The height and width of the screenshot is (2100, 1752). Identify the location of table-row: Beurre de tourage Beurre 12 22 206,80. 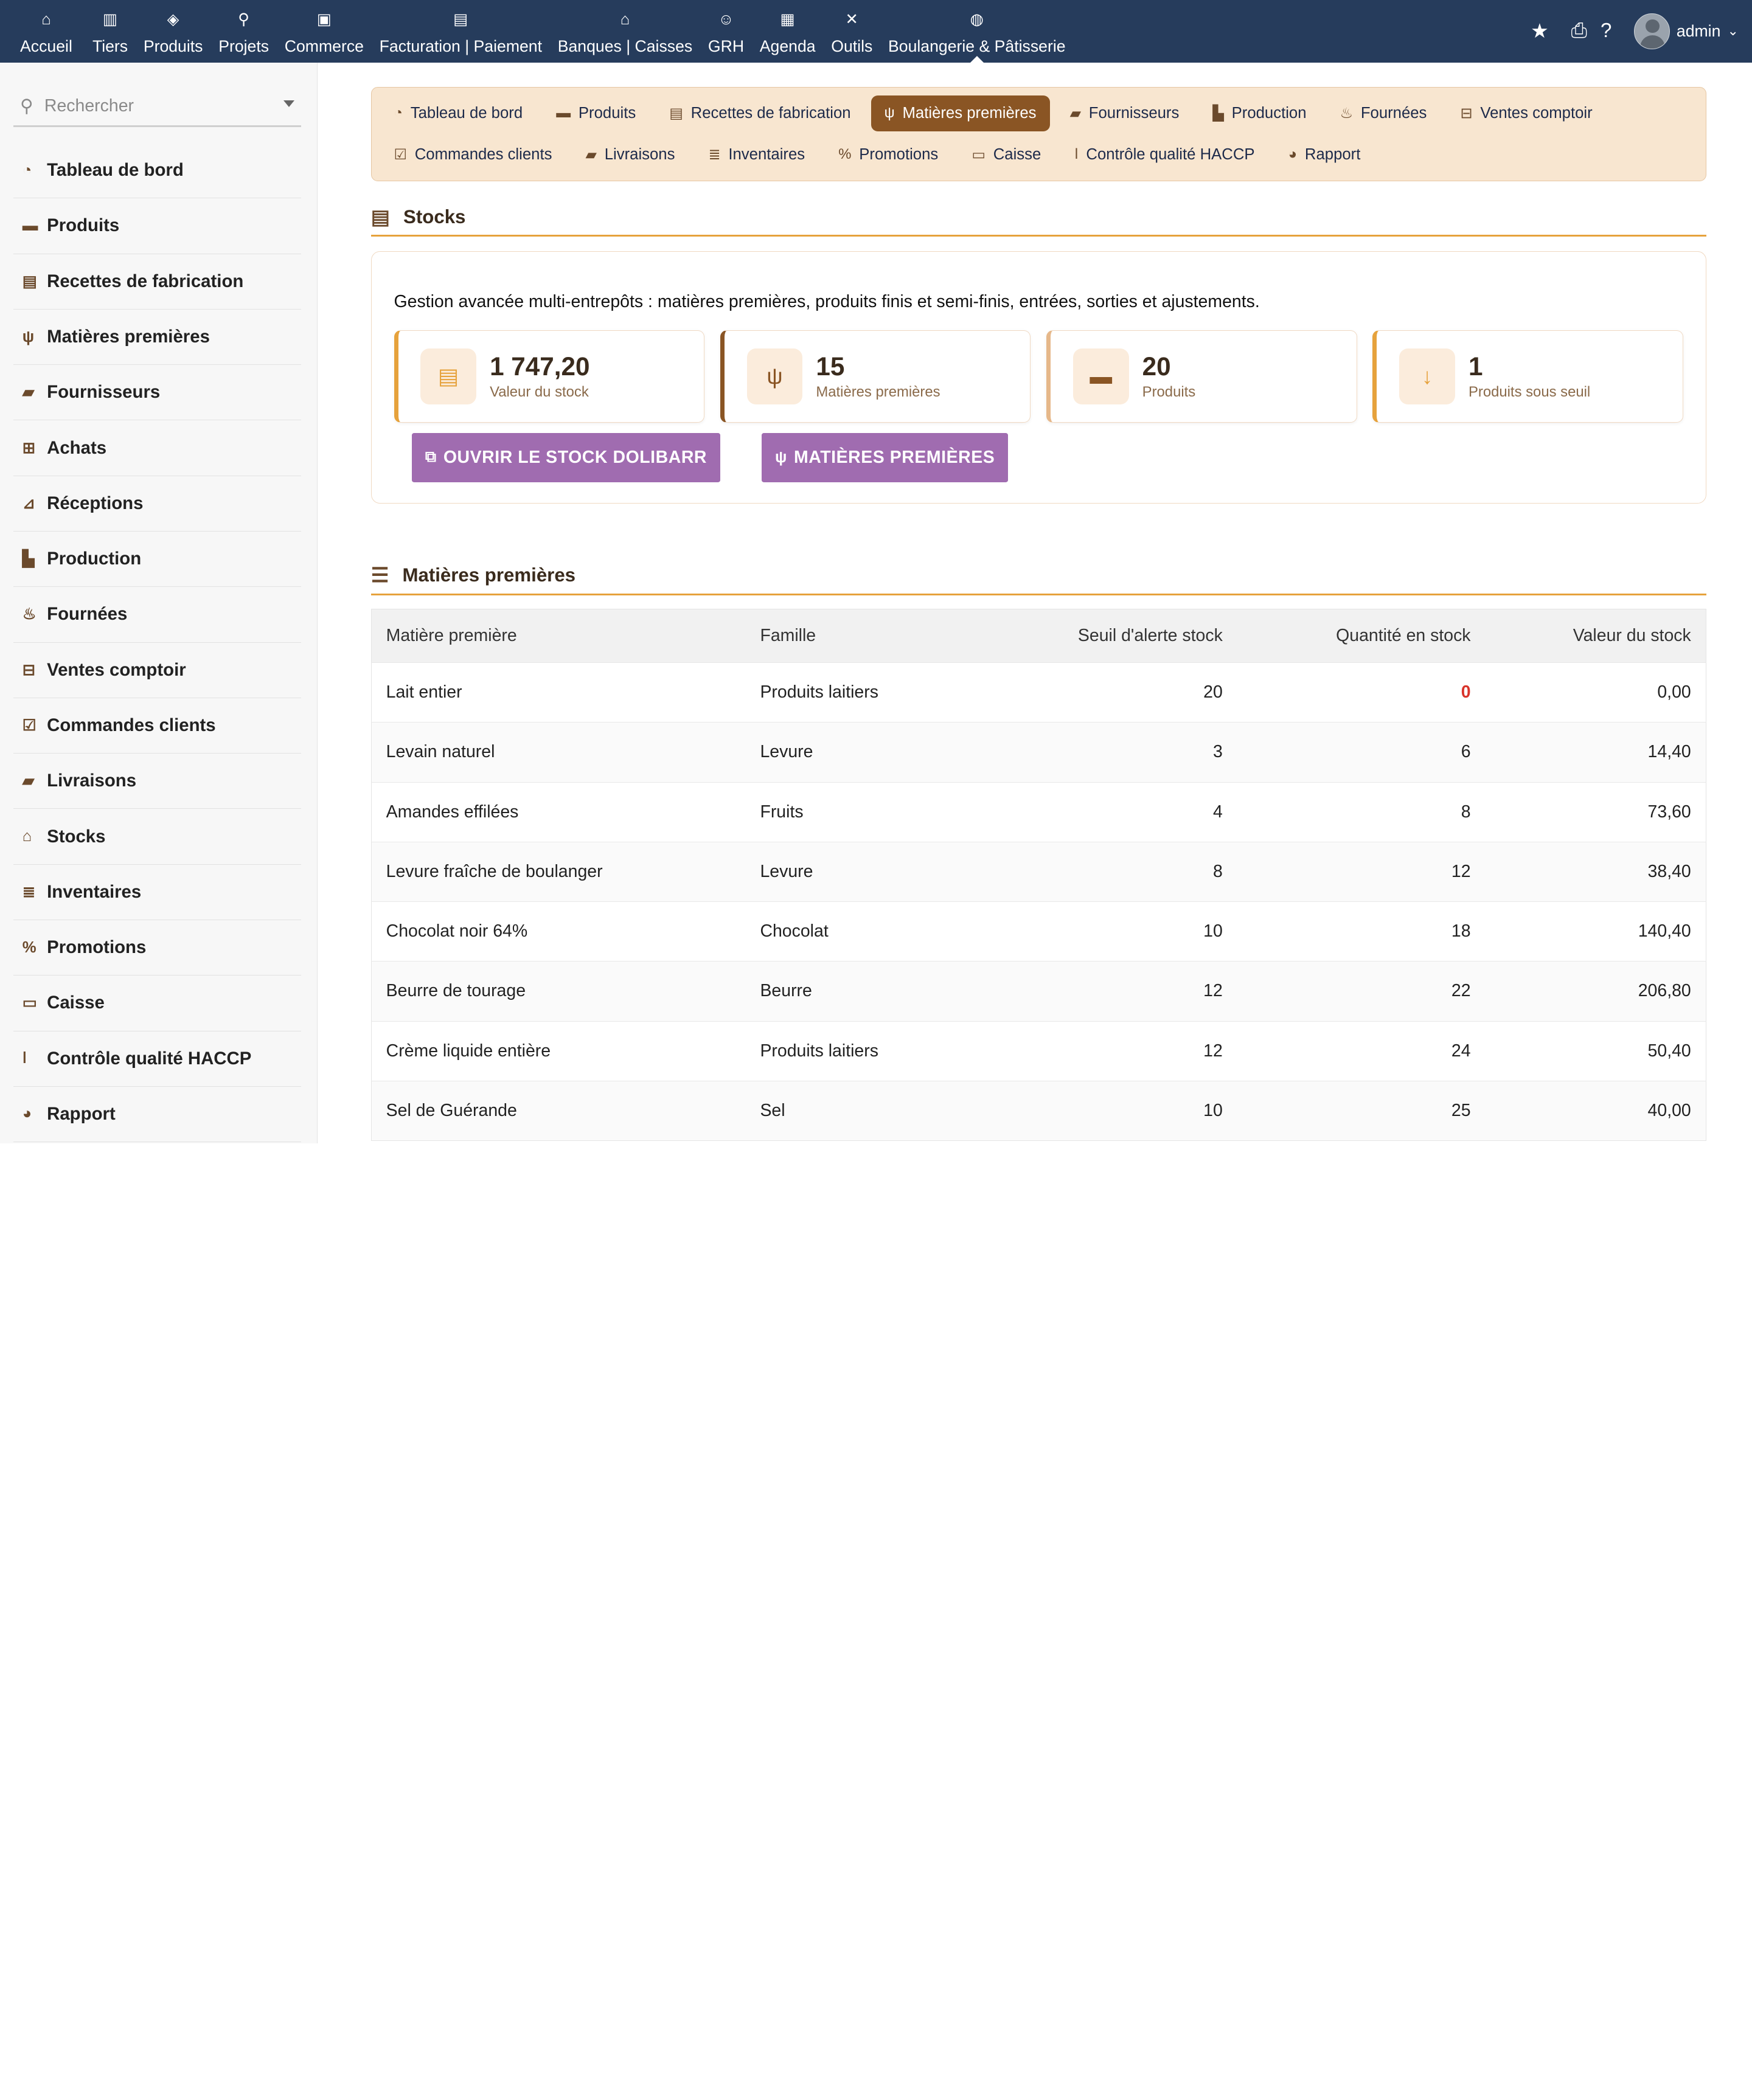
(1038, 991).